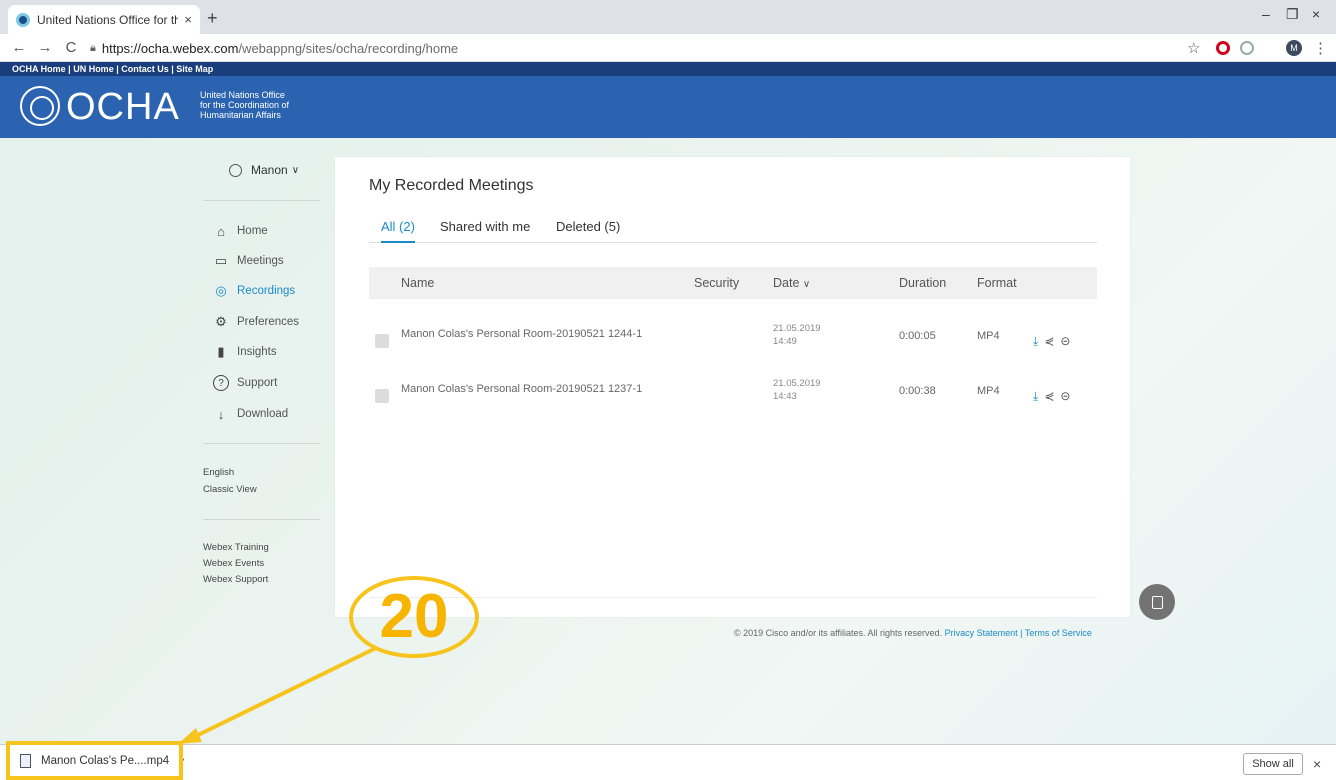  What do you see at coordinates (277, 695) in the screenshot?
I see `annotation-arrow` at bounding box center [277, 695].